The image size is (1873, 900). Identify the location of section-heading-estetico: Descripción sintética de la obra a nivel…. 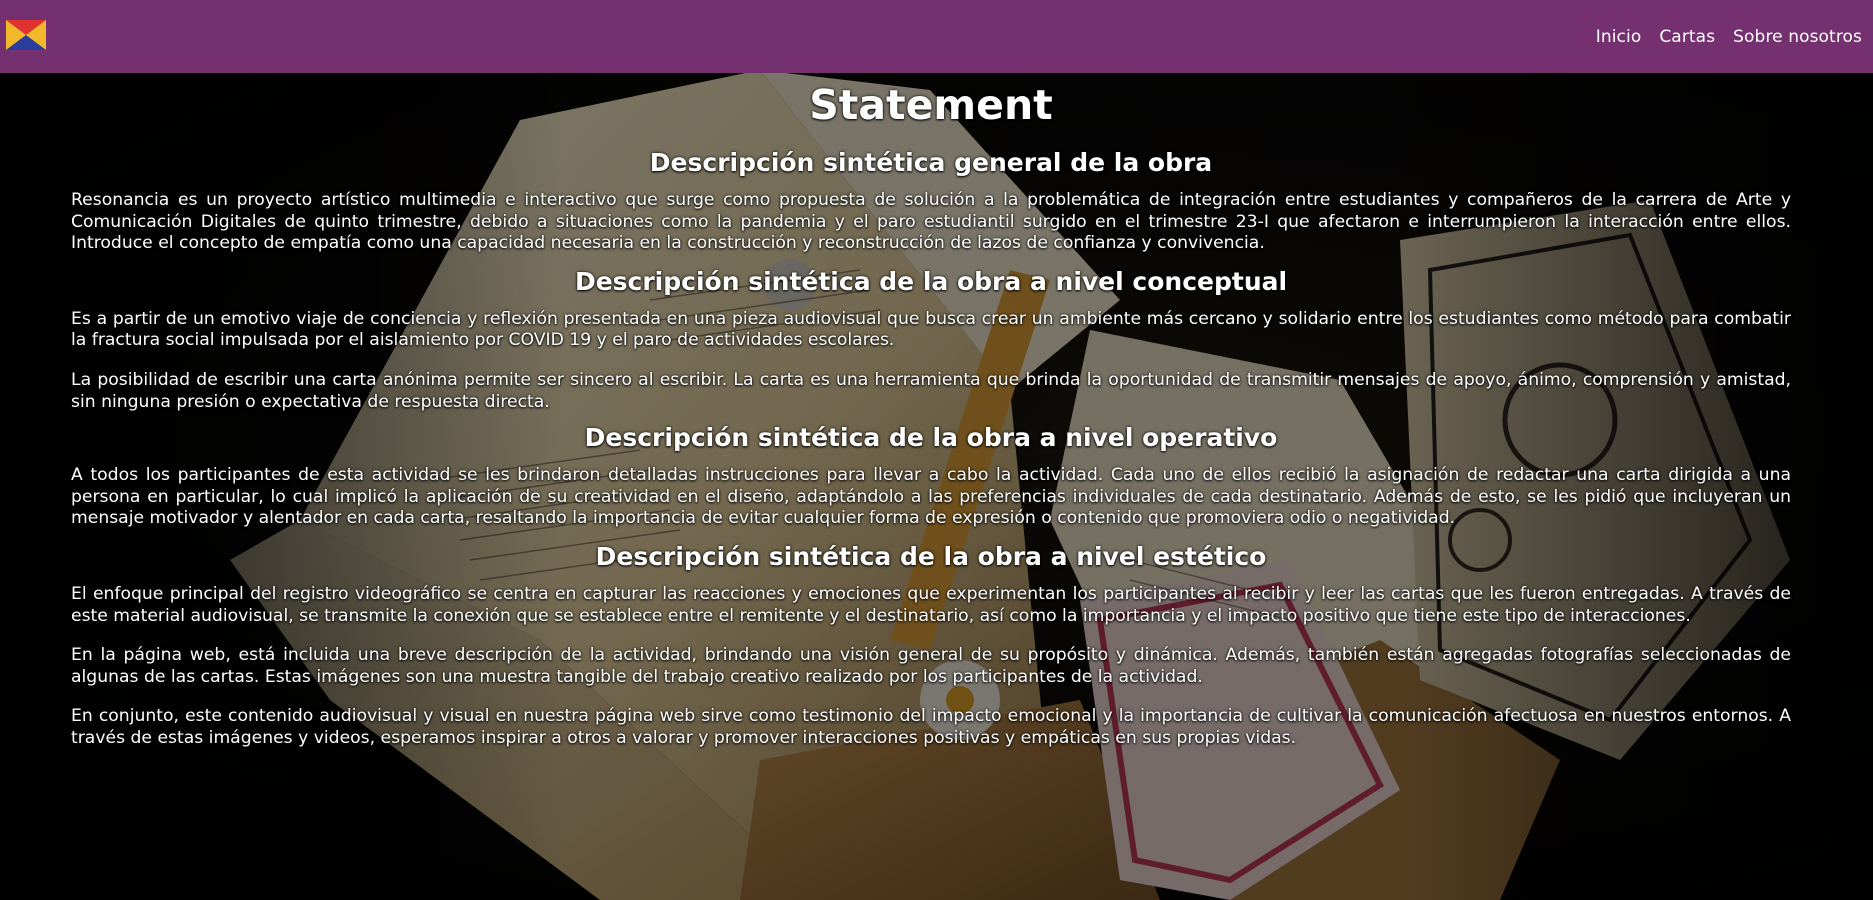
(931, 556).